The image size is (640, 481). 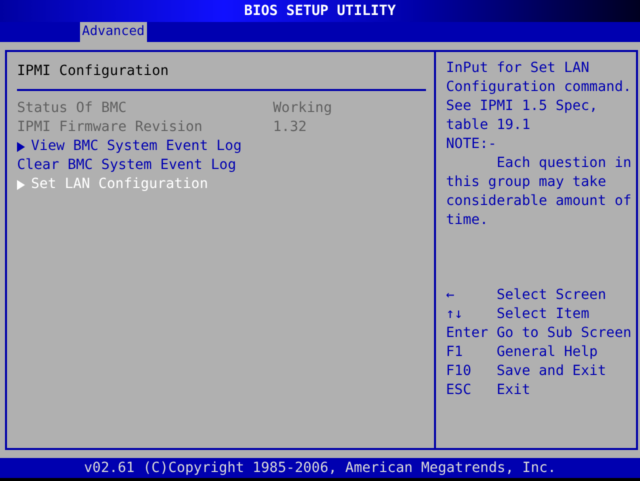 I want to click on section-title: IPMI Configuration, so click(x=93, y=71).